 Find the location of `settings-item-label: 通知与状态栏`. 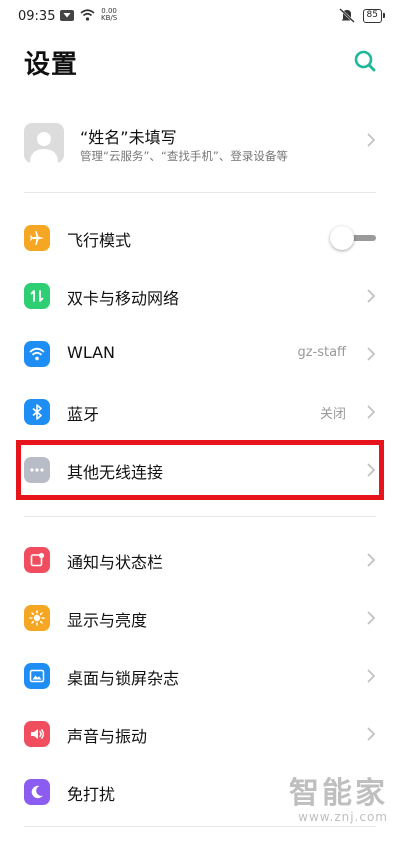

settings-item-label: 通知与状态栏 is located at coordinates (115, 562).